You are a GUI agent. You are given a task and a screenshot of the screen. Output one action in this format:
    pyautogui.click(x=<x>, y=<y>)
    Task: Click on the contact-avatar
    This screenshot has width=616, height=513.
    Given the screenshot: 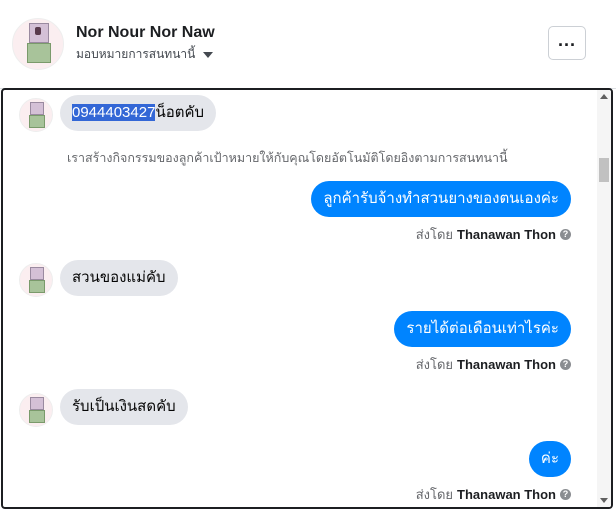 What is the action you would take?
    pyautogui.click(x=38, y=44)
    